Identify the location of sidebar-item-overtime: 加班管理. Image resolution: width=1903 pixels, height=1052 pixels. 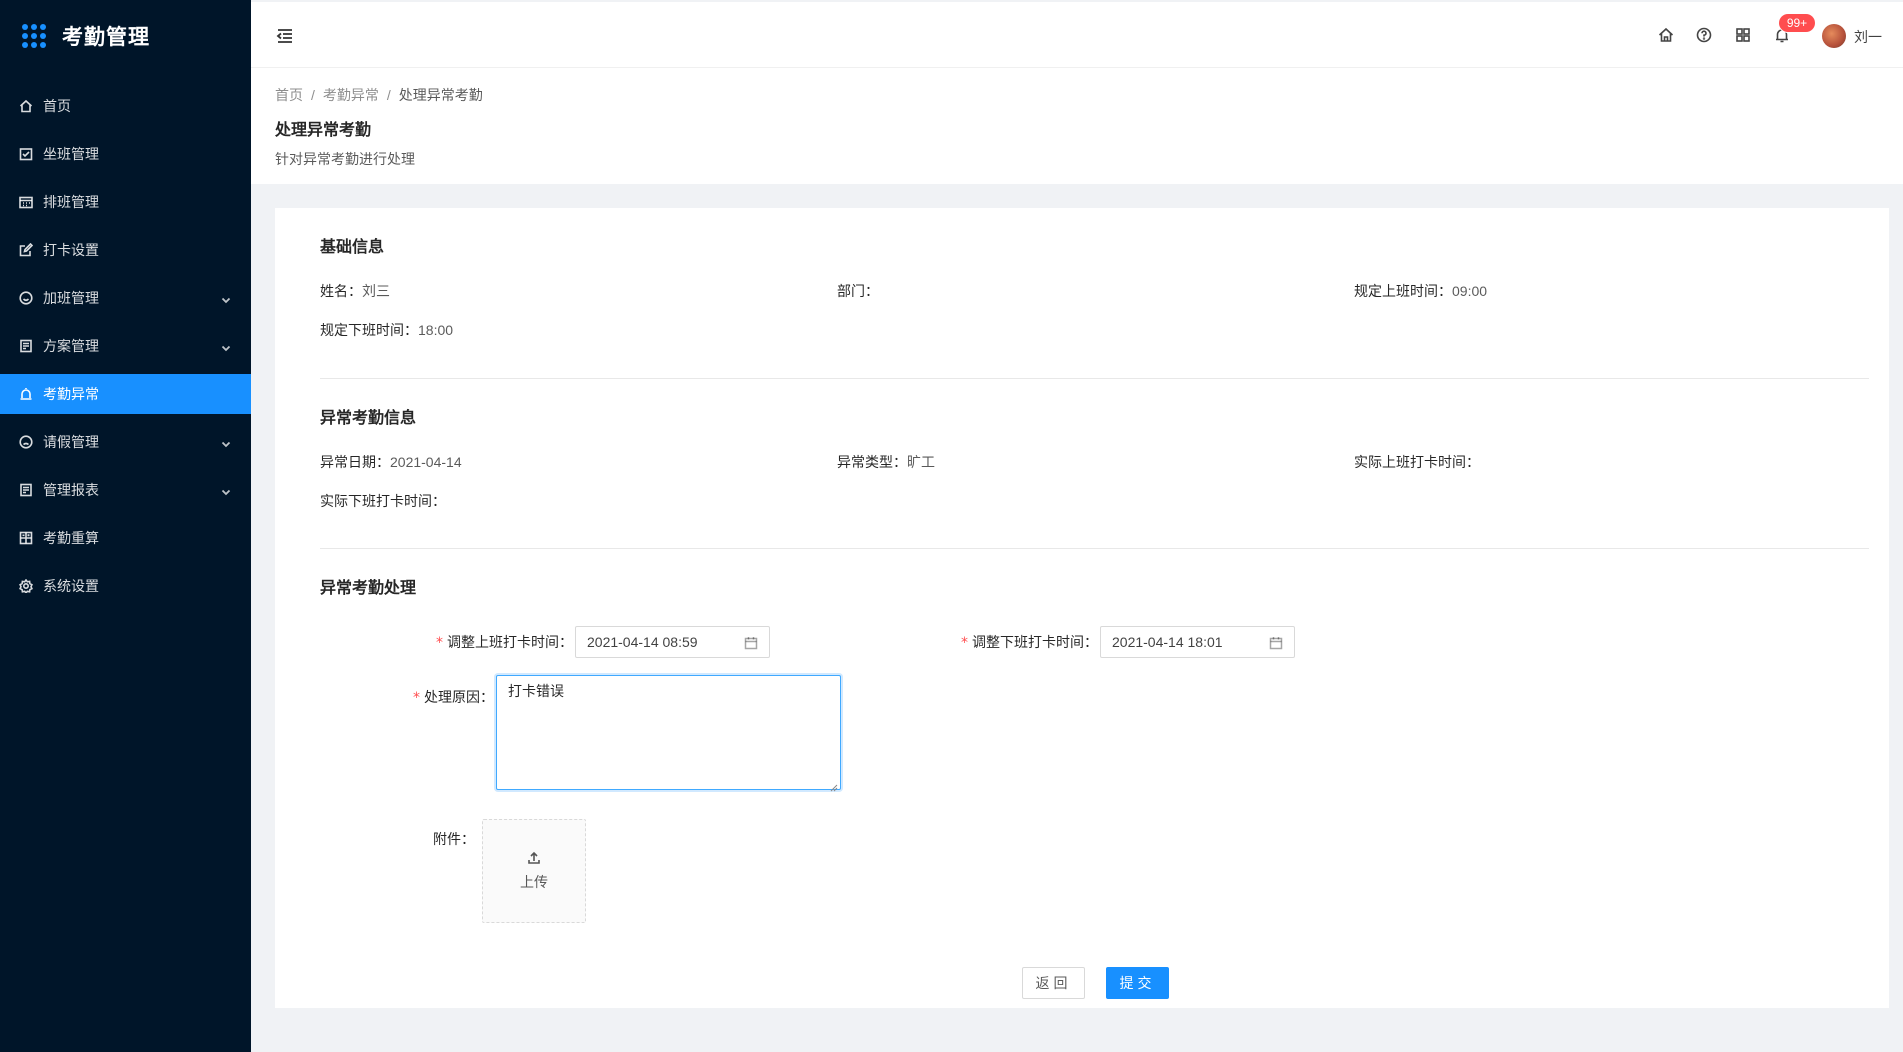
(125, 298).